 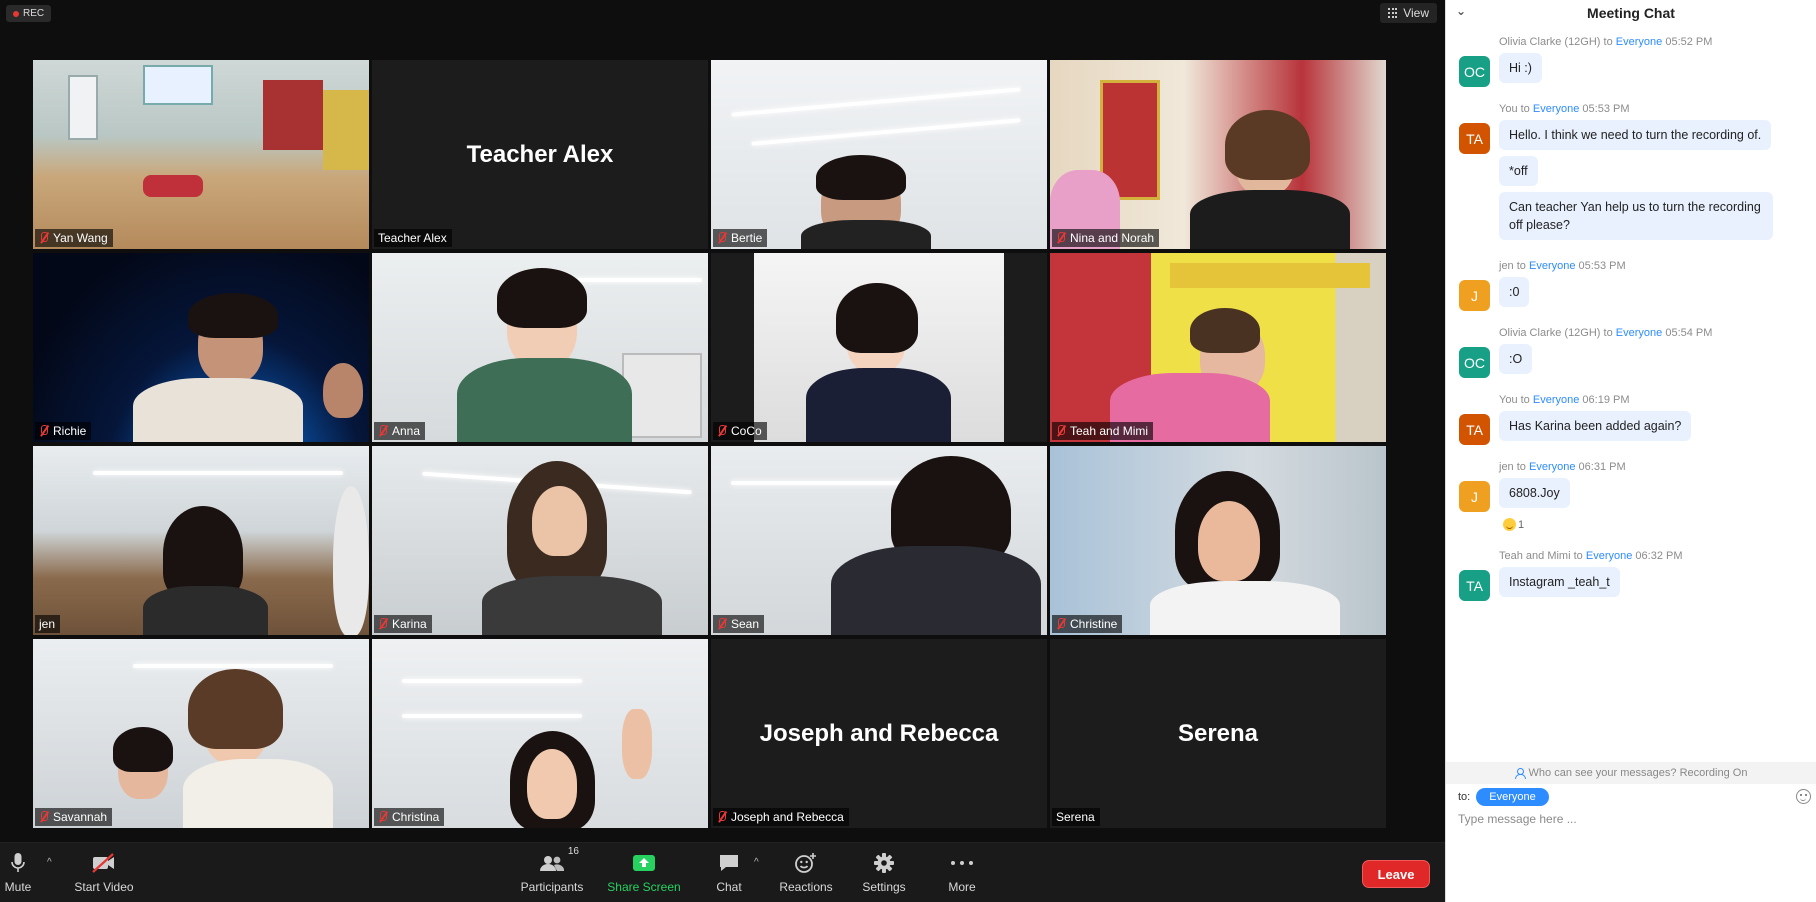 I want to click on participant-name-tag: Nina and Norah, so click(x=1106, y=238).